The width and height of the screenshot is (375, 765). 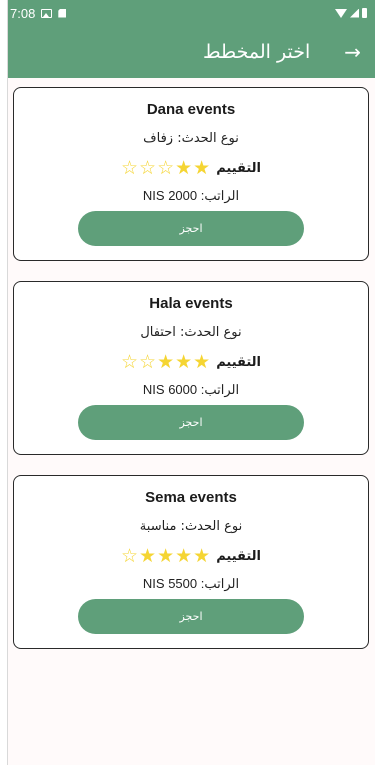 I want to click on battery-icon, so click(x=364, y=13).